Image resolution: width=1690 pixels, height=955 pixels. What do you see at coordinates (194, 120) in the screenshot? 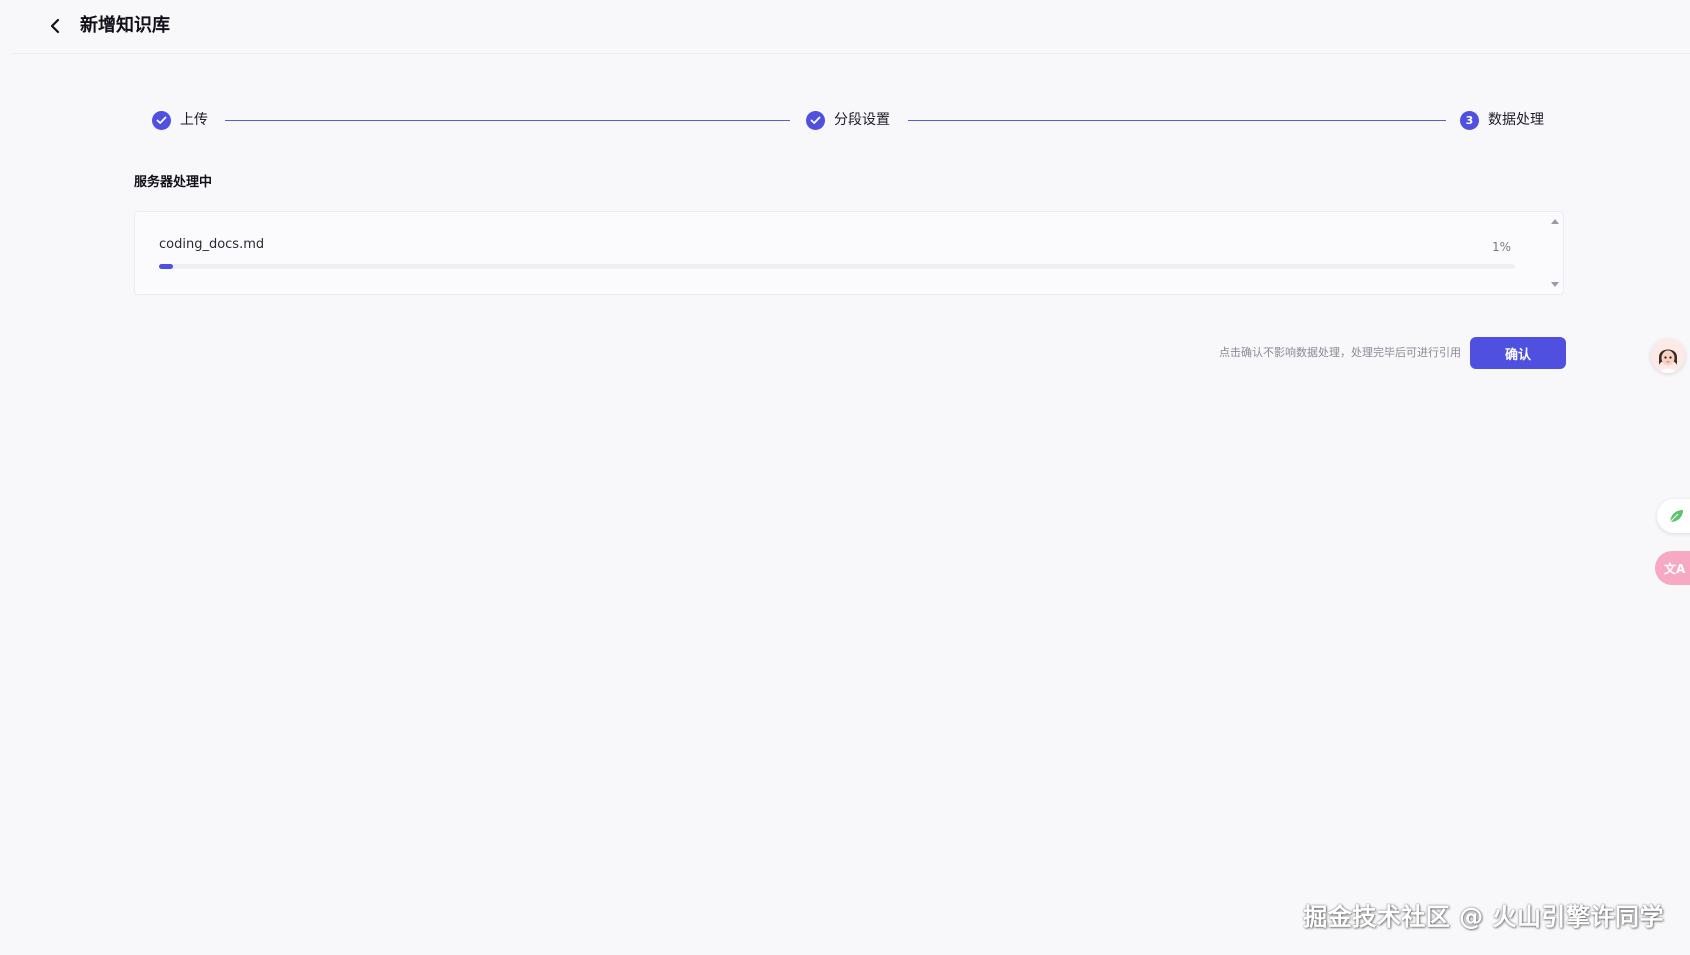
I see `step-label: 上传` at bounding box center [194, 120].